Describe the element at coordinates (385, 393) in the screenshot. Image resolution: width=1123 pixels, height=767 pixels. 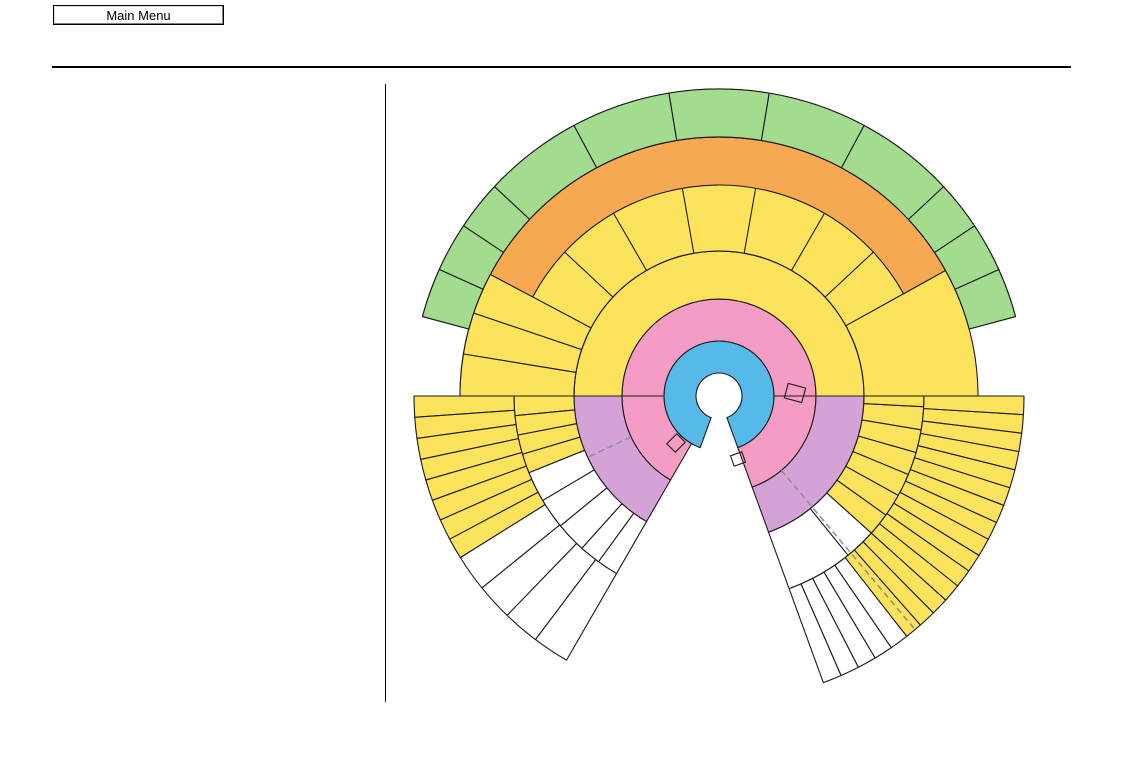
I see `column-divider-line` at that location.